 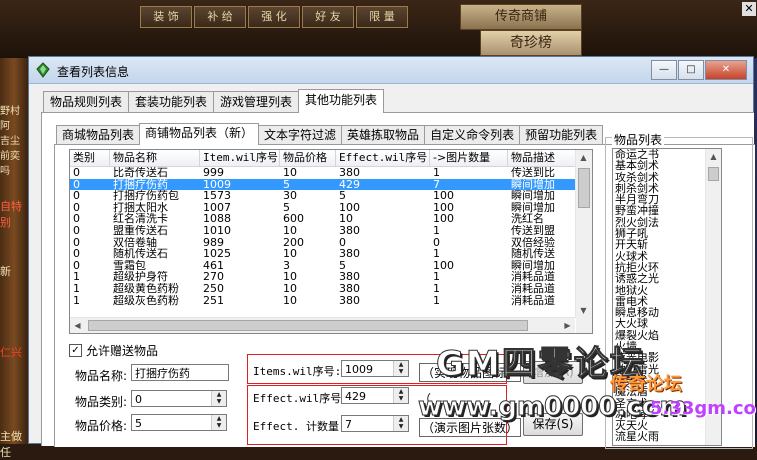 I want to click on table-row: 0 随机传送石 1025 10 380 1 随机传送, so click(x=331, y=254).